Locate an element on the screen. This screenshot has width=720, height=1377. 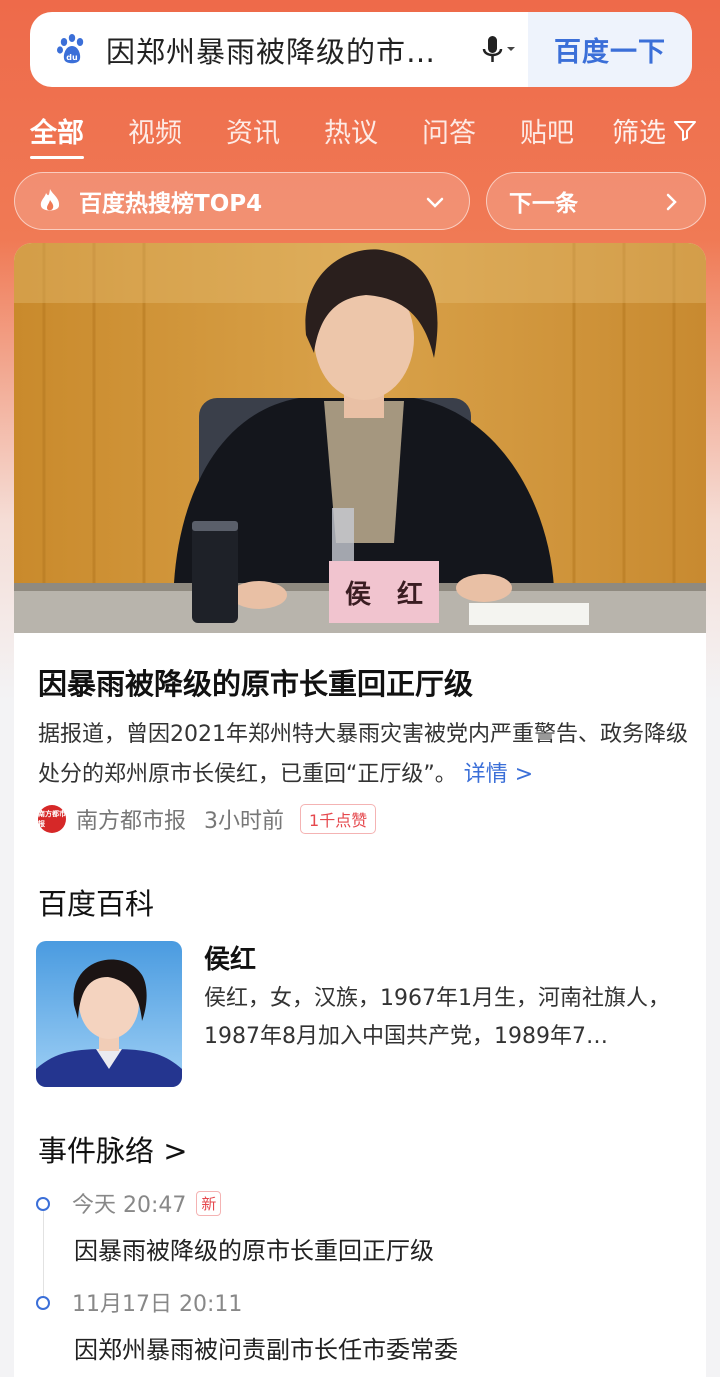
likes-badge: 1千点赞 is located at coordinates (338, 819).